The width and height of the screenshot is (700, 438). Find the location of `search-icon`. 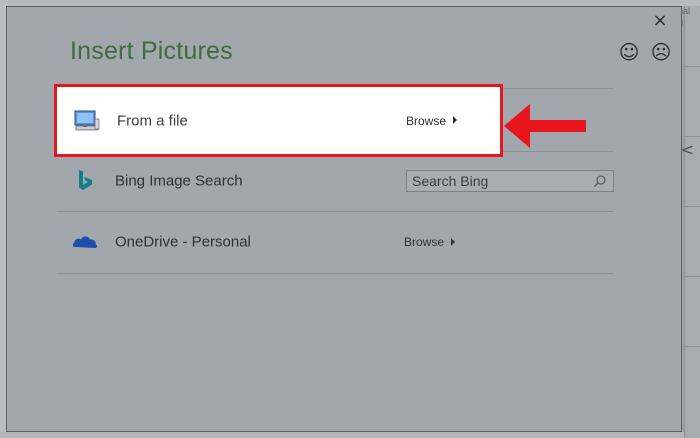

search-icon is located at coordinates (600, 181).